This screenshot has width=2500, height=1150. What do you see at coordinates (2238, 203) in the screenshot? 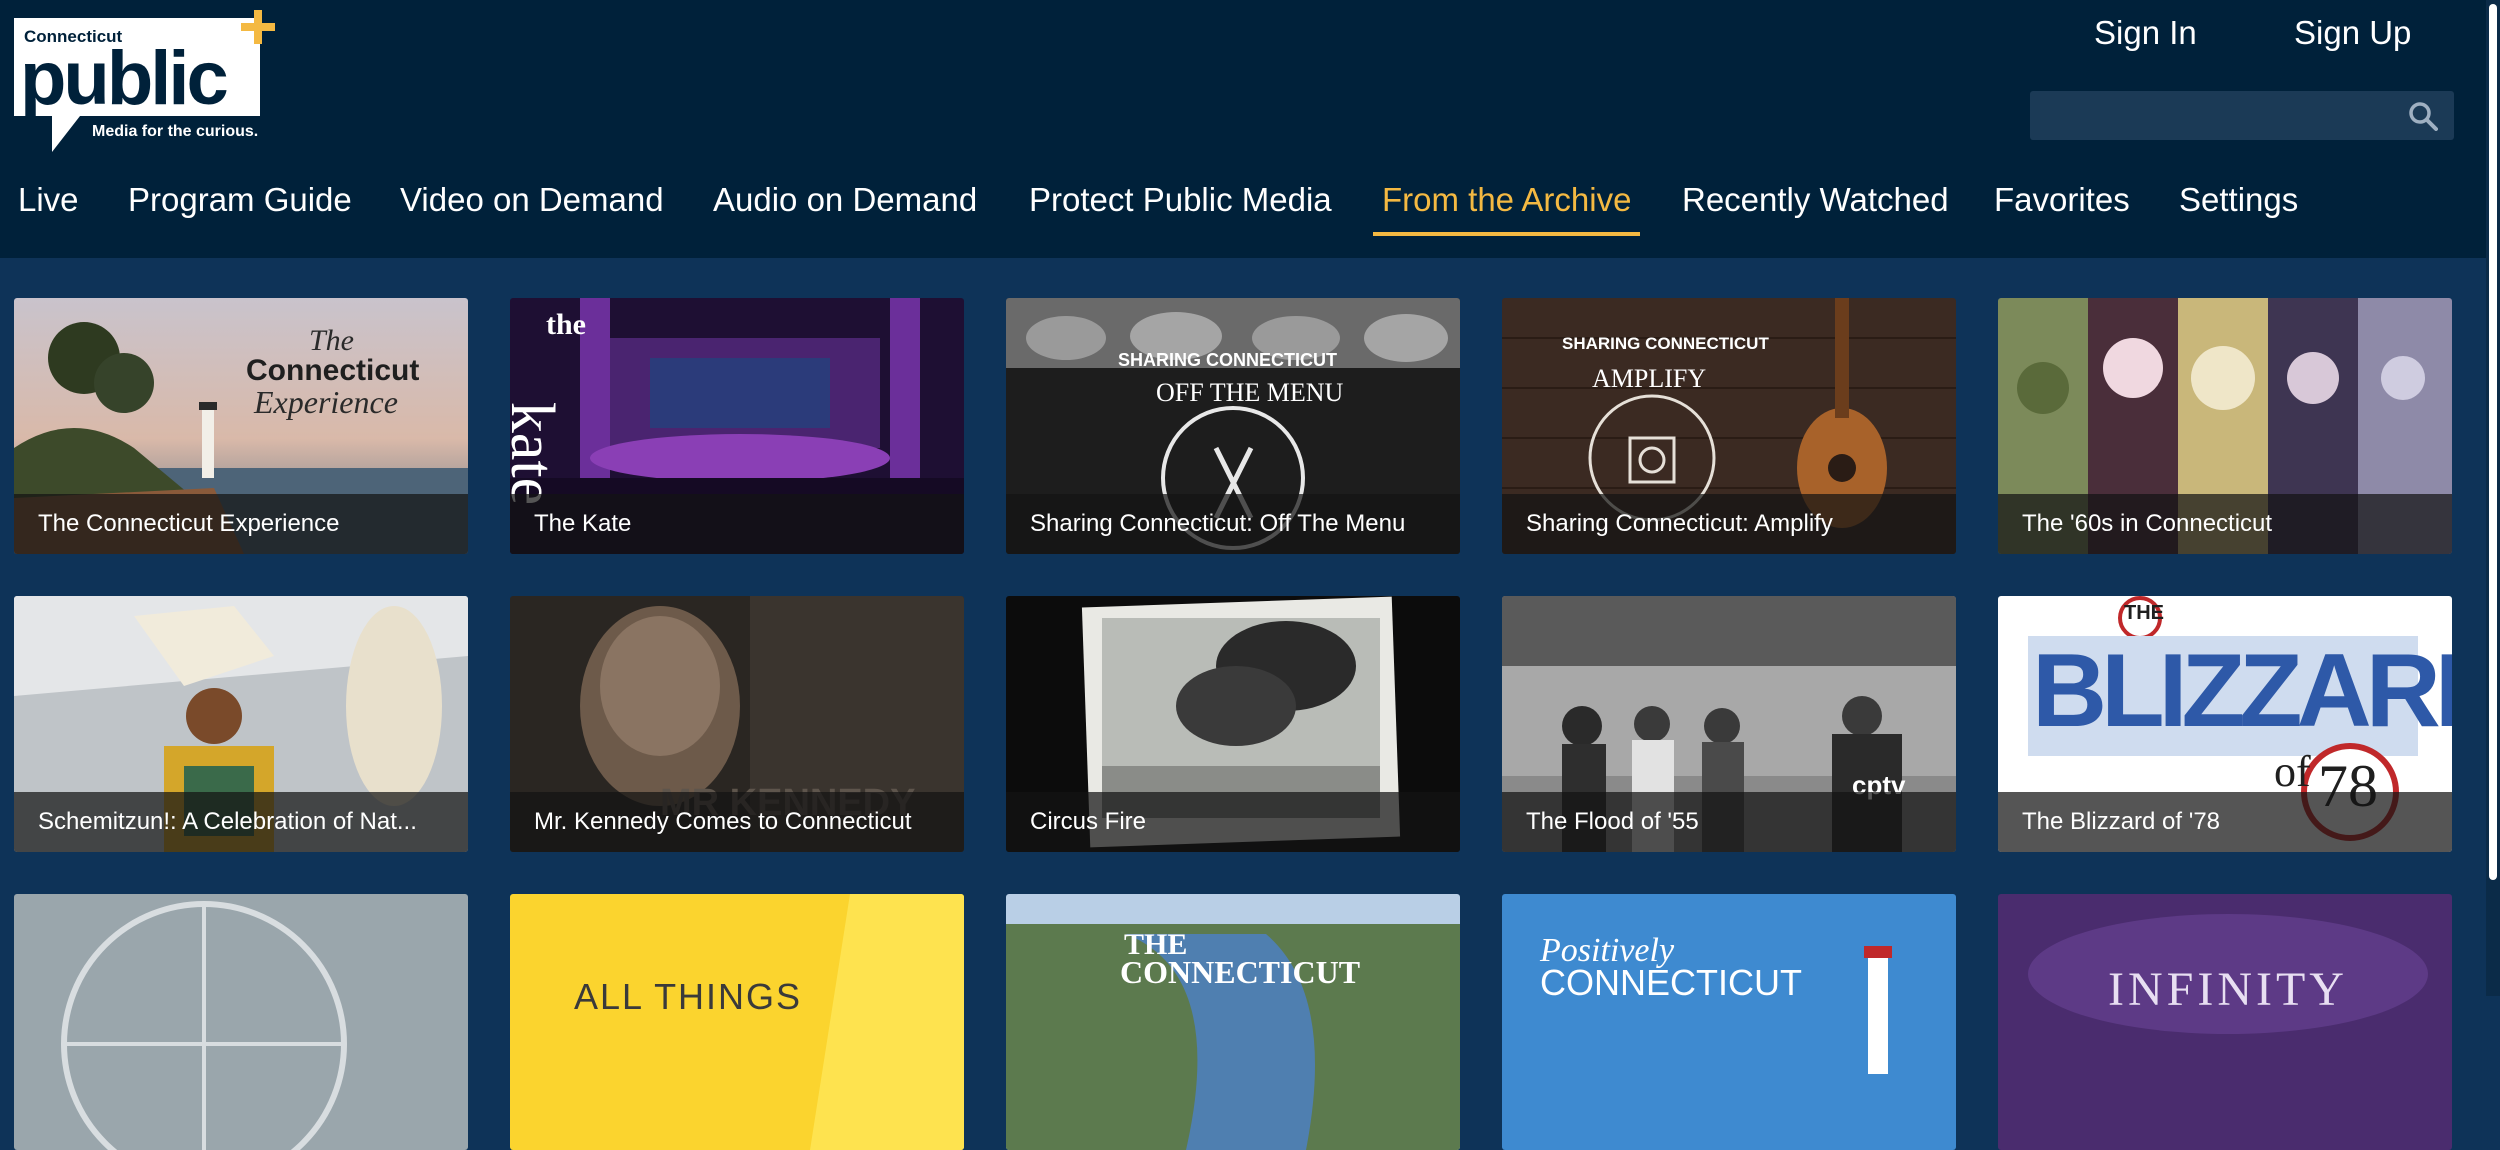
I see `nav-settings: Settings` at bounding box center [2238, 203].